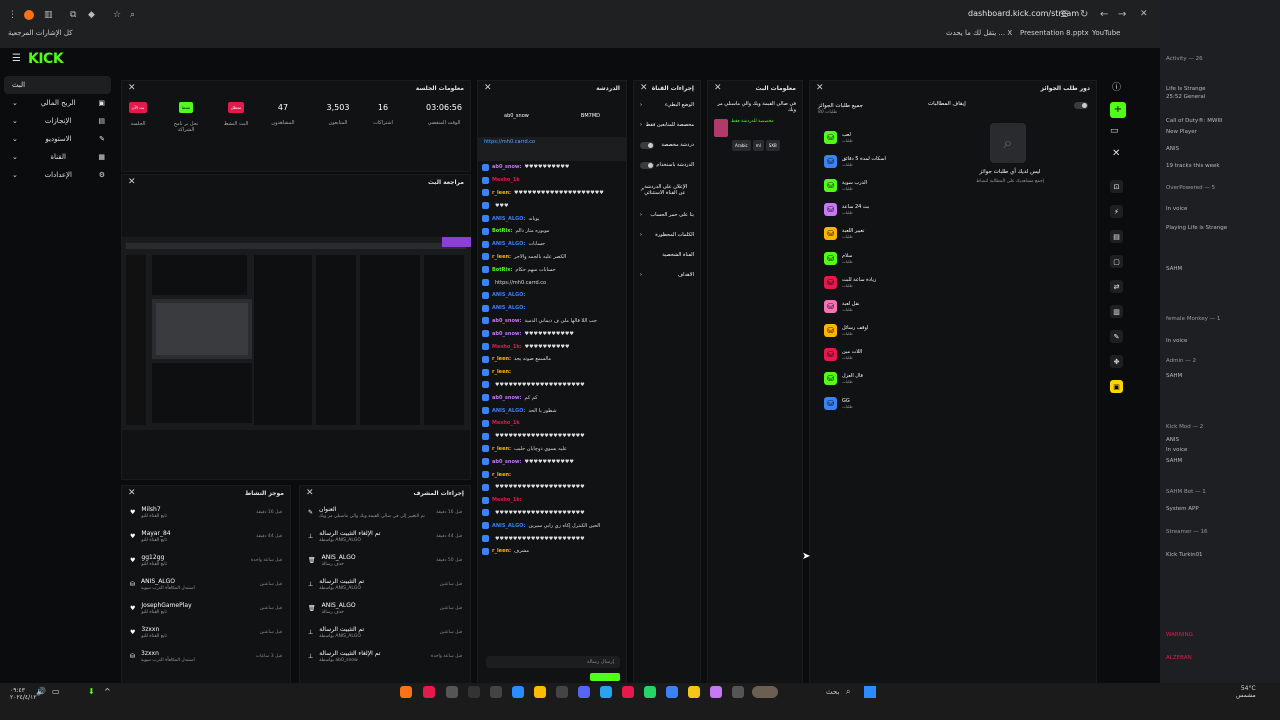  What do you see at coordinates (48, 15) in the screenshot?
I see `sidebar-toggle-icon: ▥` at bounding box center [48, 15].